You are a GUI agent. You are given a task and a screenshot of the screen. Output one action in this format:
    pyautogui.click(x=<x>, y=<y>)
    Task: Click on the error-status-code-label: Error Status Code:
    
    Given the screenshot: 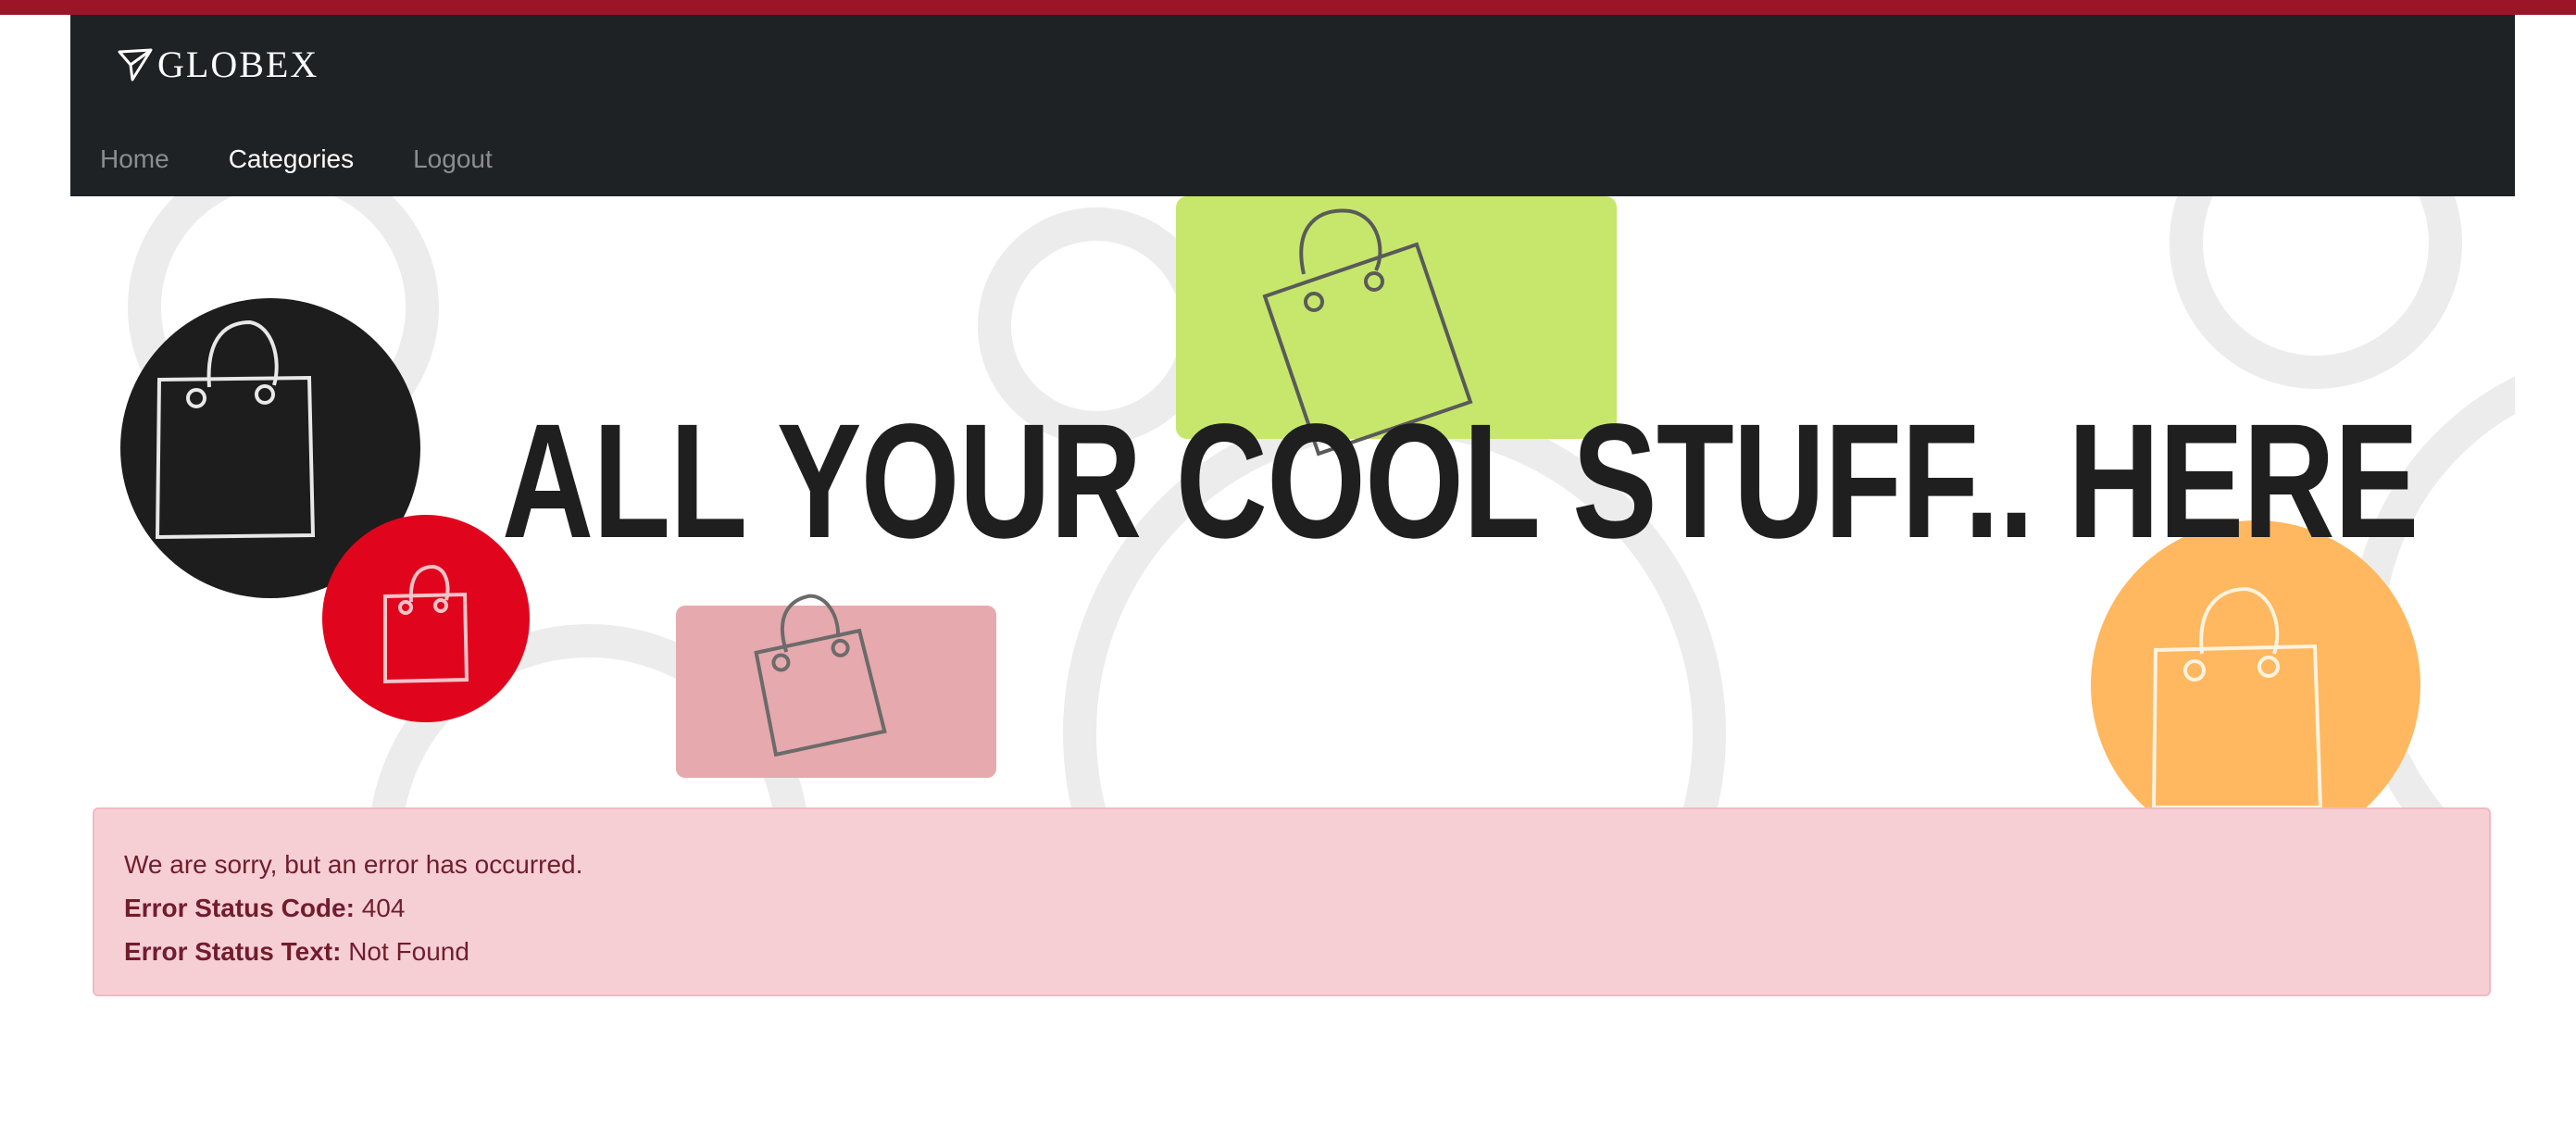 What is the action you would take?
    pyautogui.click(x=240, y=908)
    